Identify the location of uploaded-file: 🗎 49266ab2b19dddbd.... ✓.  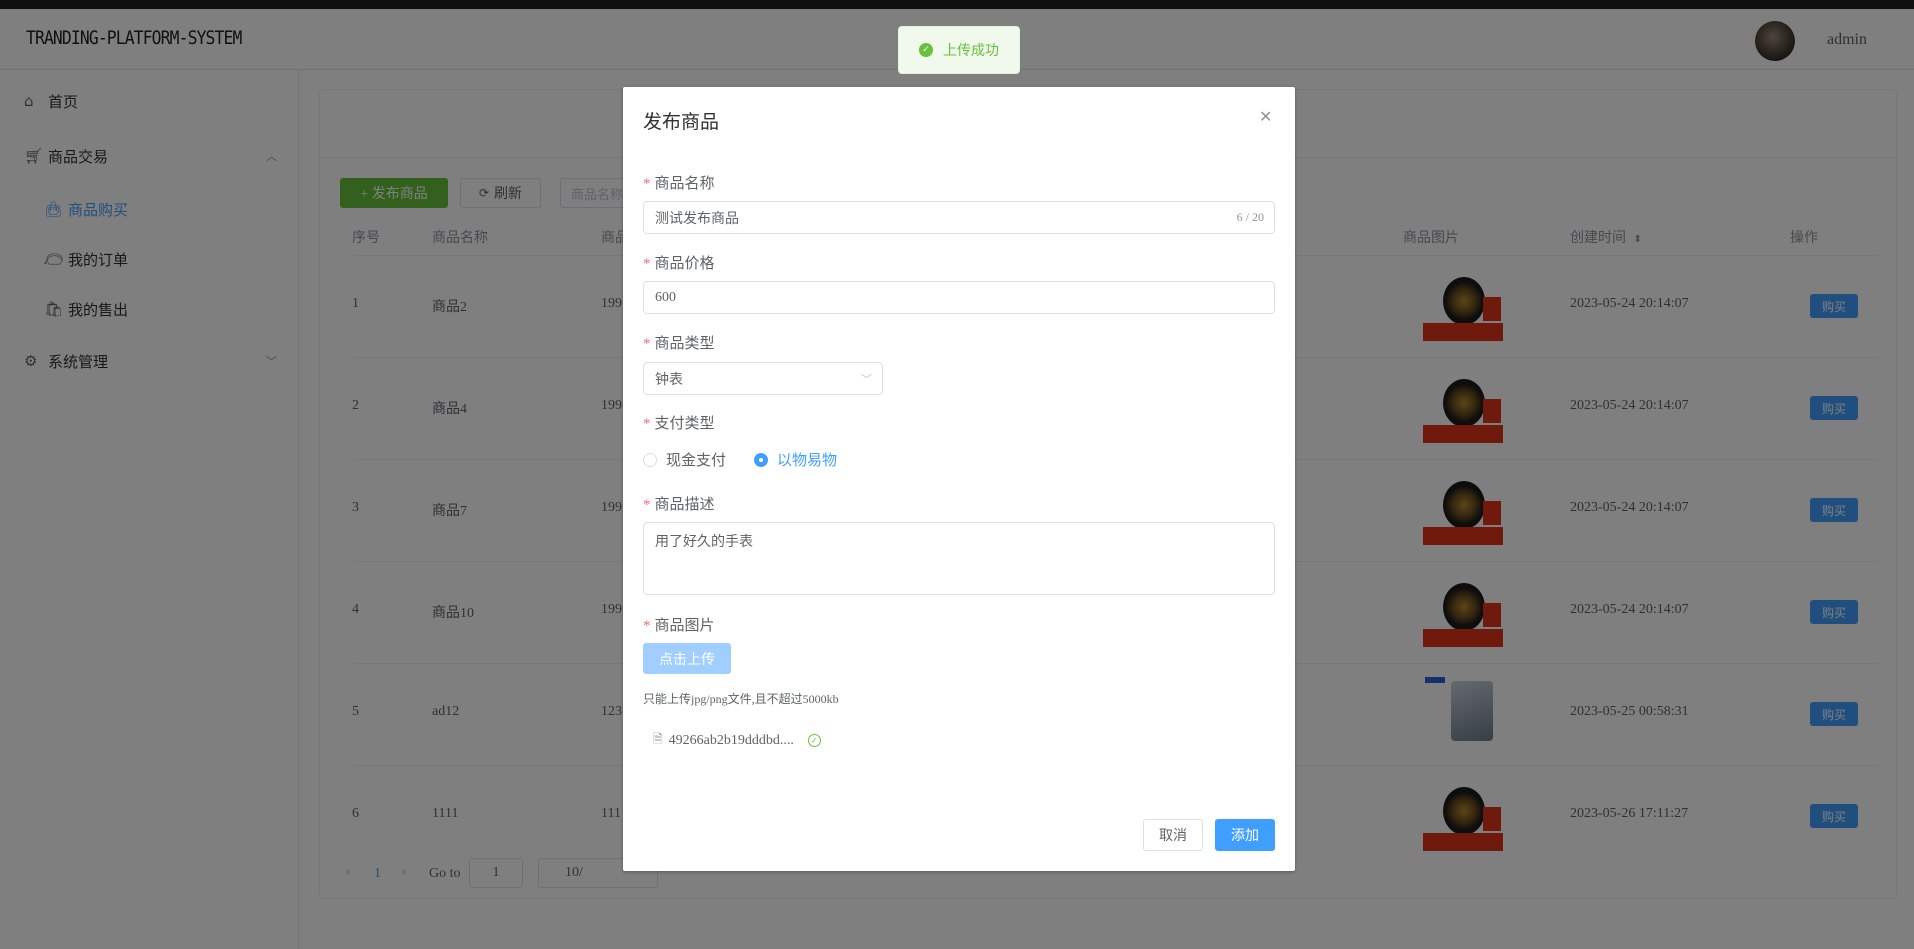
(737, 740).